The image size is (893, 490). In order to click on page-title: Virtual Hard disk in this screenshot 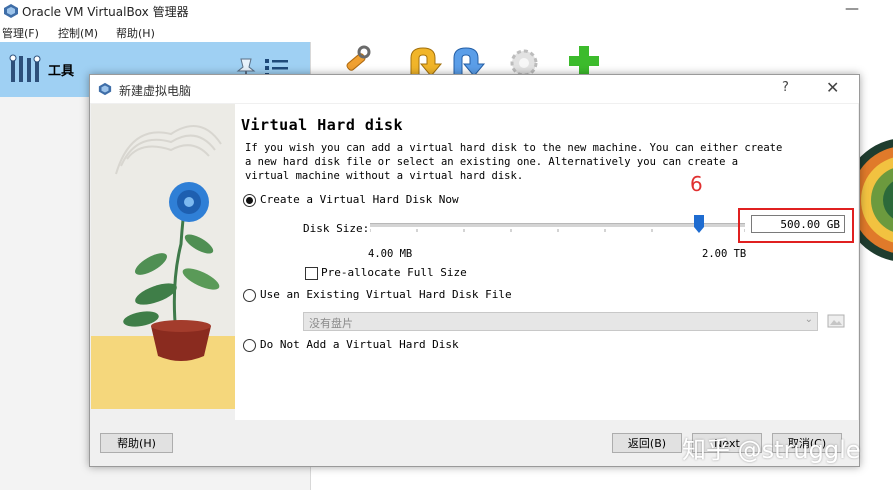, I will do `click(322, 125)`.